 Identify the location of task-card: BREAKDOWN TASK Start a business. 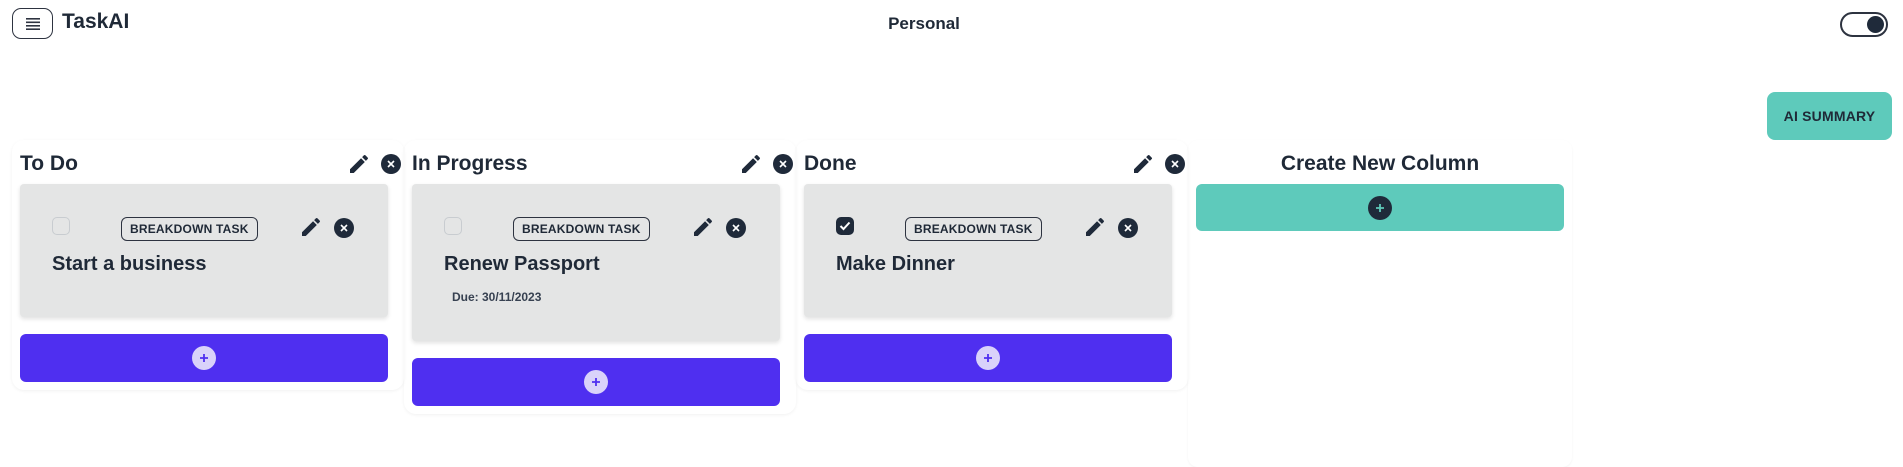
(204, 250).